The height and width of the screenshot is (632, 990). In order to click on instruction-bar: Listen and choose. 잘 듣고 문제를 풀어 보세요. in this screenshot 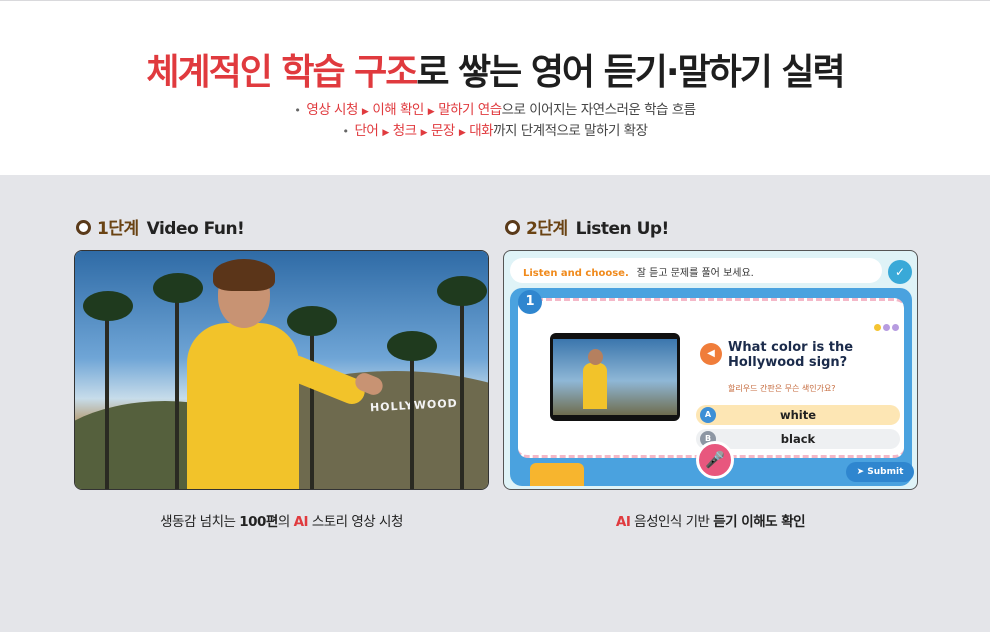, I will do `click(696, 270)`.